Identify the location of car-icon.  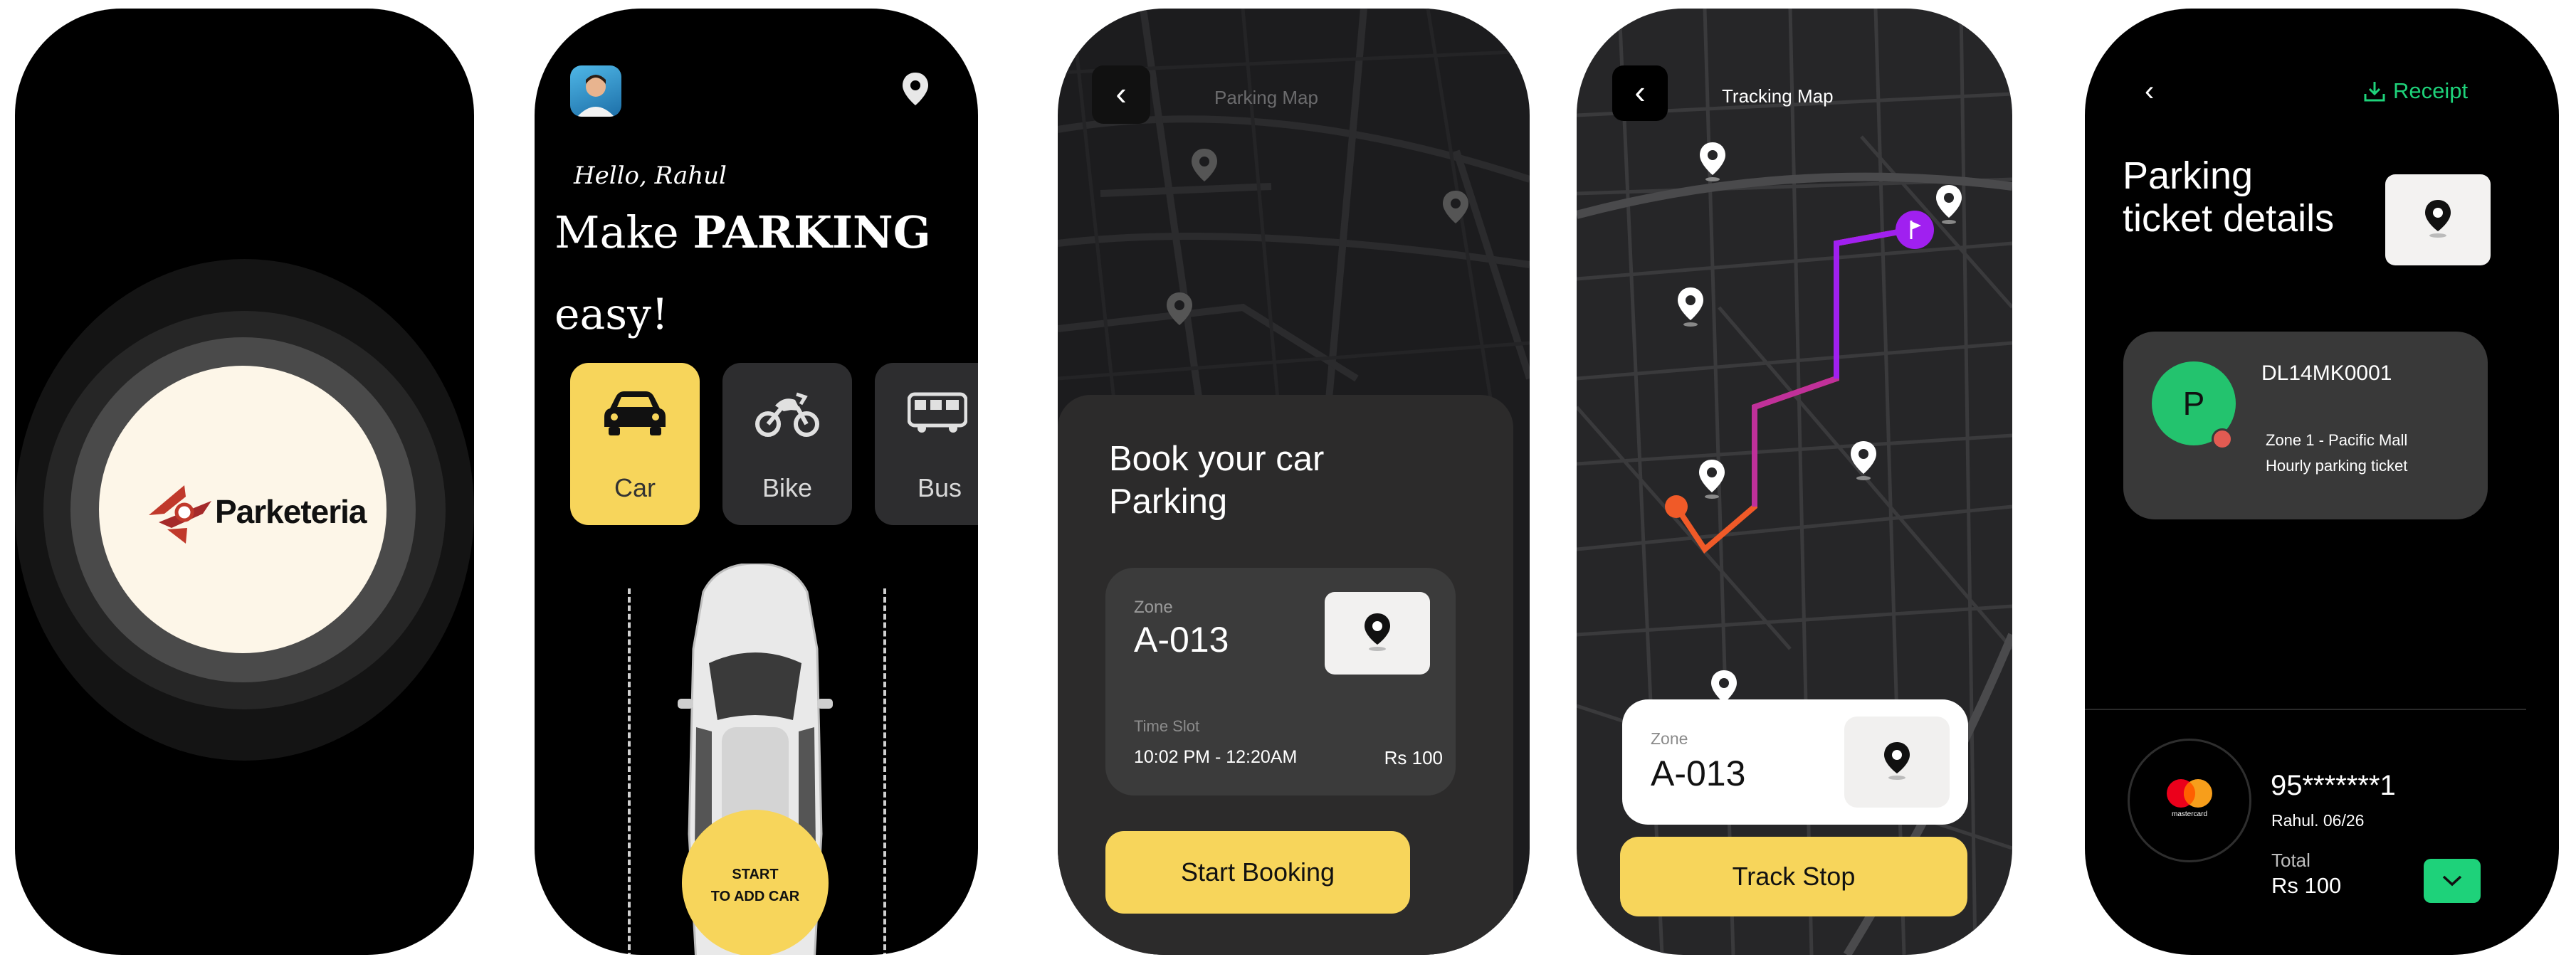
(635, 413).